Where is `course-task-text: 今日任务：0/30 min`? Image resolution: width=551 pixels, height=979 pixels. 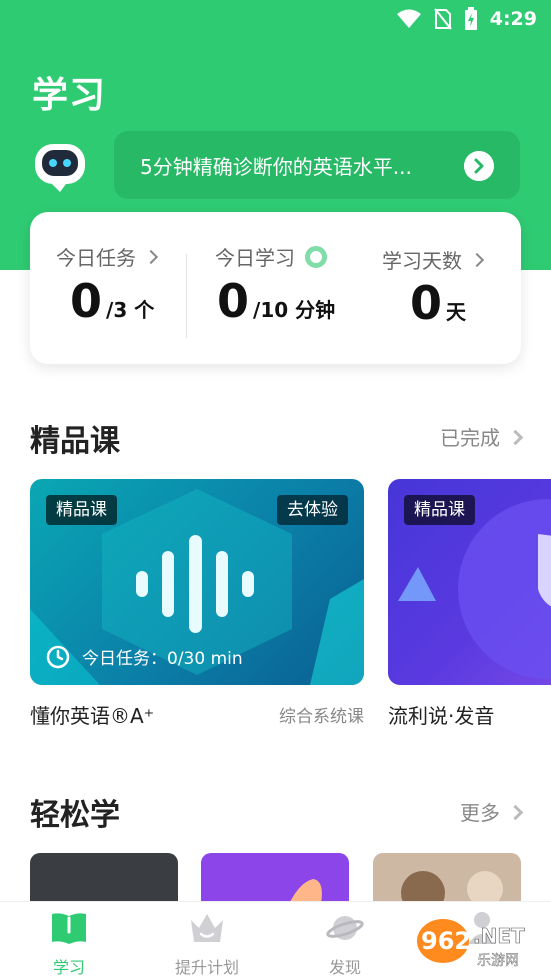
course-task-text: 今日任务：0/30 min is located at coordinates (162, 659).